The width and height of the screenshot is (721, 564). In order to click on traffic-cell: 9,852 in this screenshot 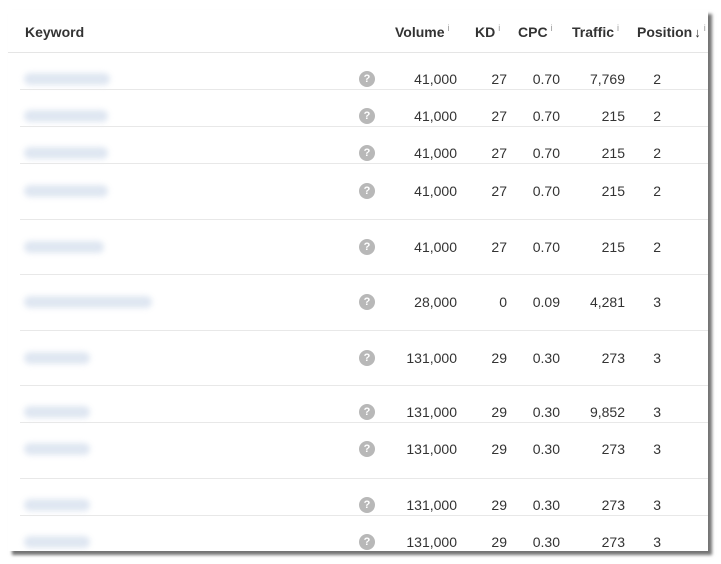, I will do `click(607, 412)`.